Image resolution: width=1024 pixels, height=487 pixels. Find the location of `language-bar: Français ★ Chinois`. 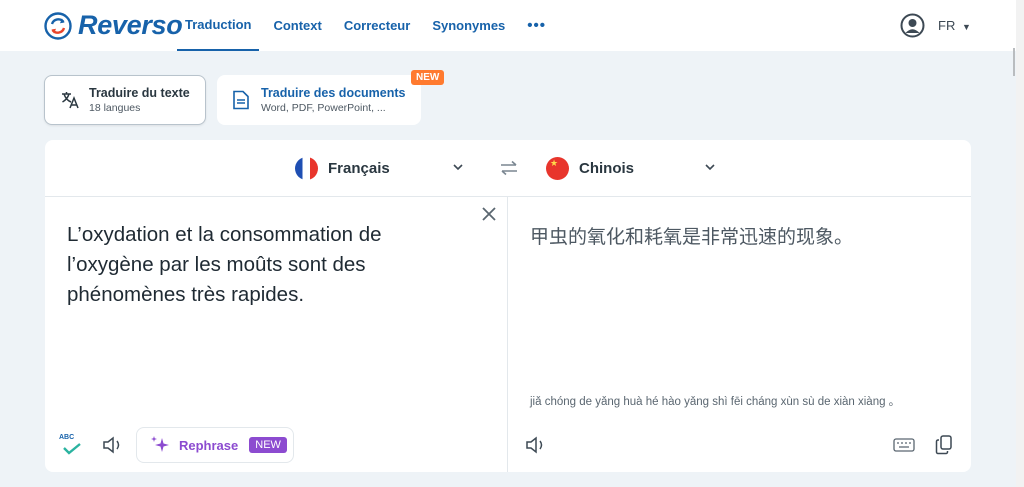

language-bar: Français ★ Chinois is located at coordinates (508, 168).